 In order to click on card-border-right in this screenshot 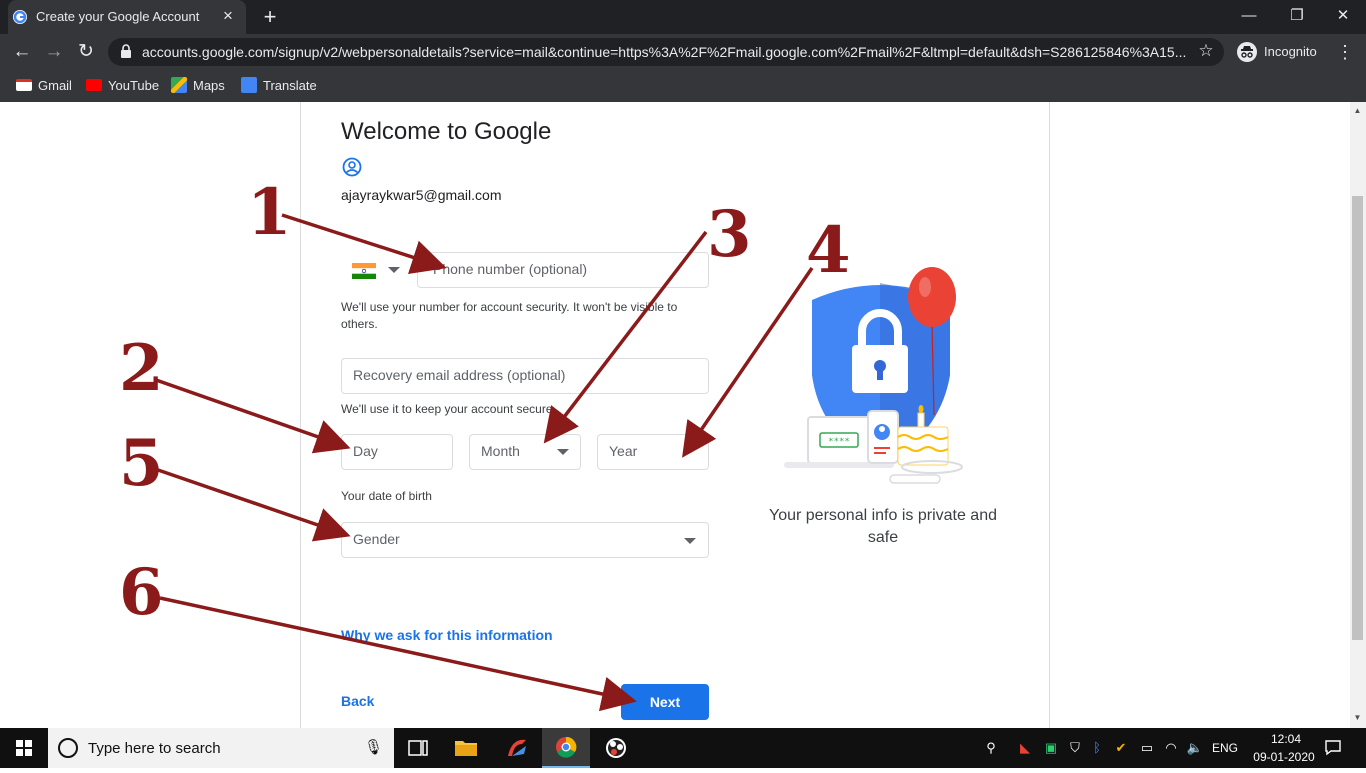, I will do `click(1049, 415)`.